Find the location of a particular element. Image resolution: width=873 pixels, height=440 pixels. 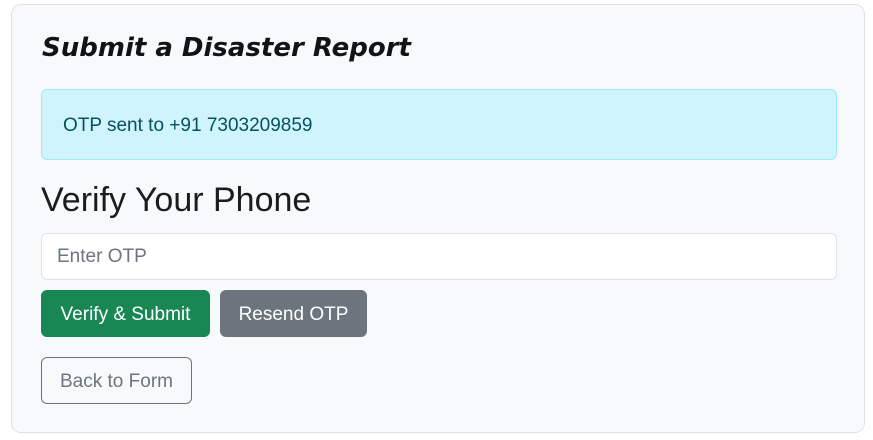

back-to-form-button: Back to Form is located at coordinates (116, 380).